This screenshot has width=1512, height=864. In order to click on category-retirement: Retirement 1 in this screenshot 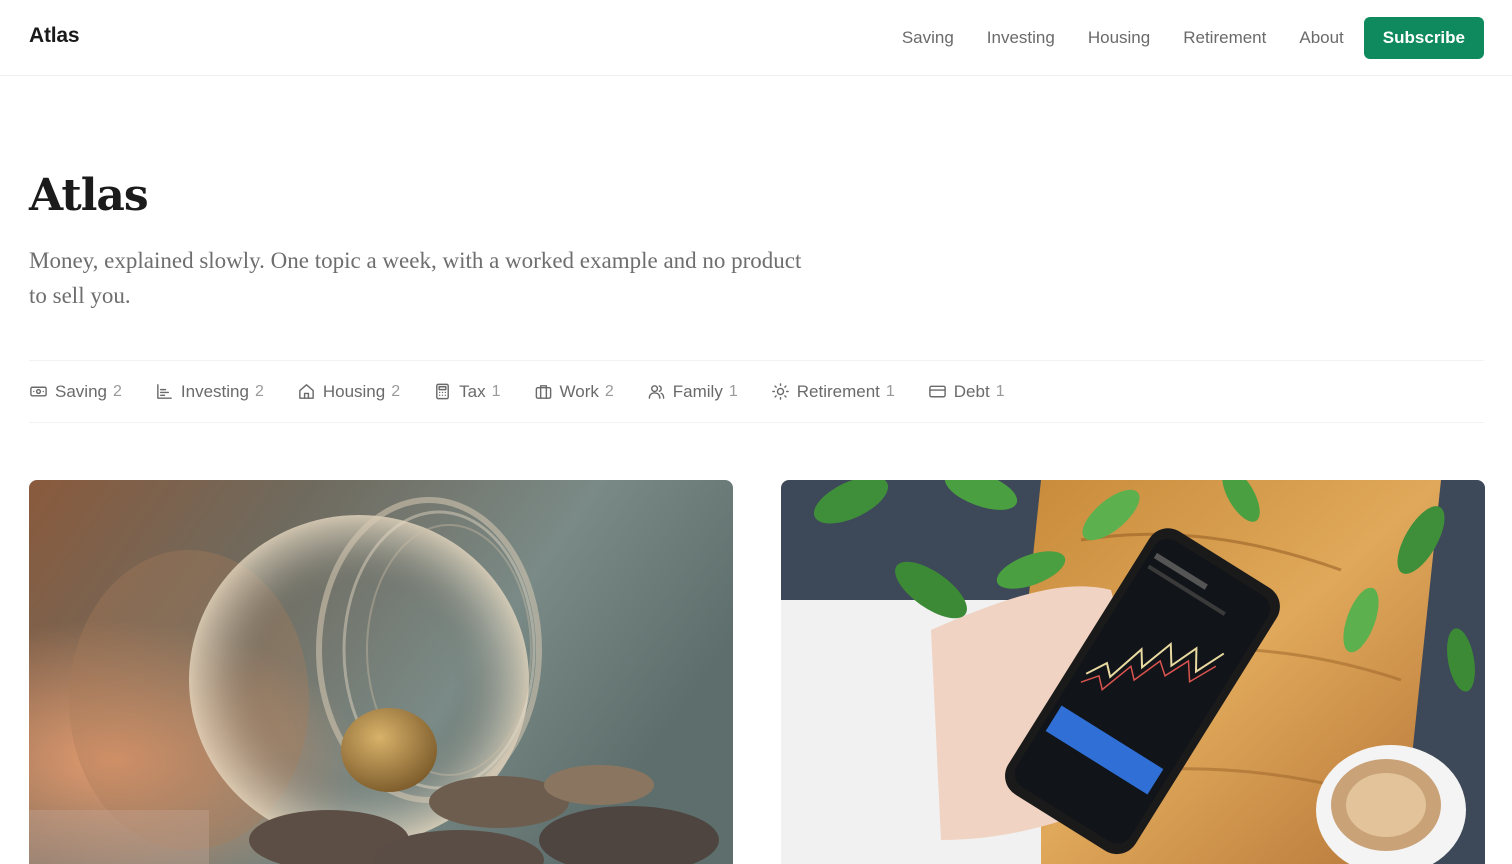, I will do `click(833, 392)`.